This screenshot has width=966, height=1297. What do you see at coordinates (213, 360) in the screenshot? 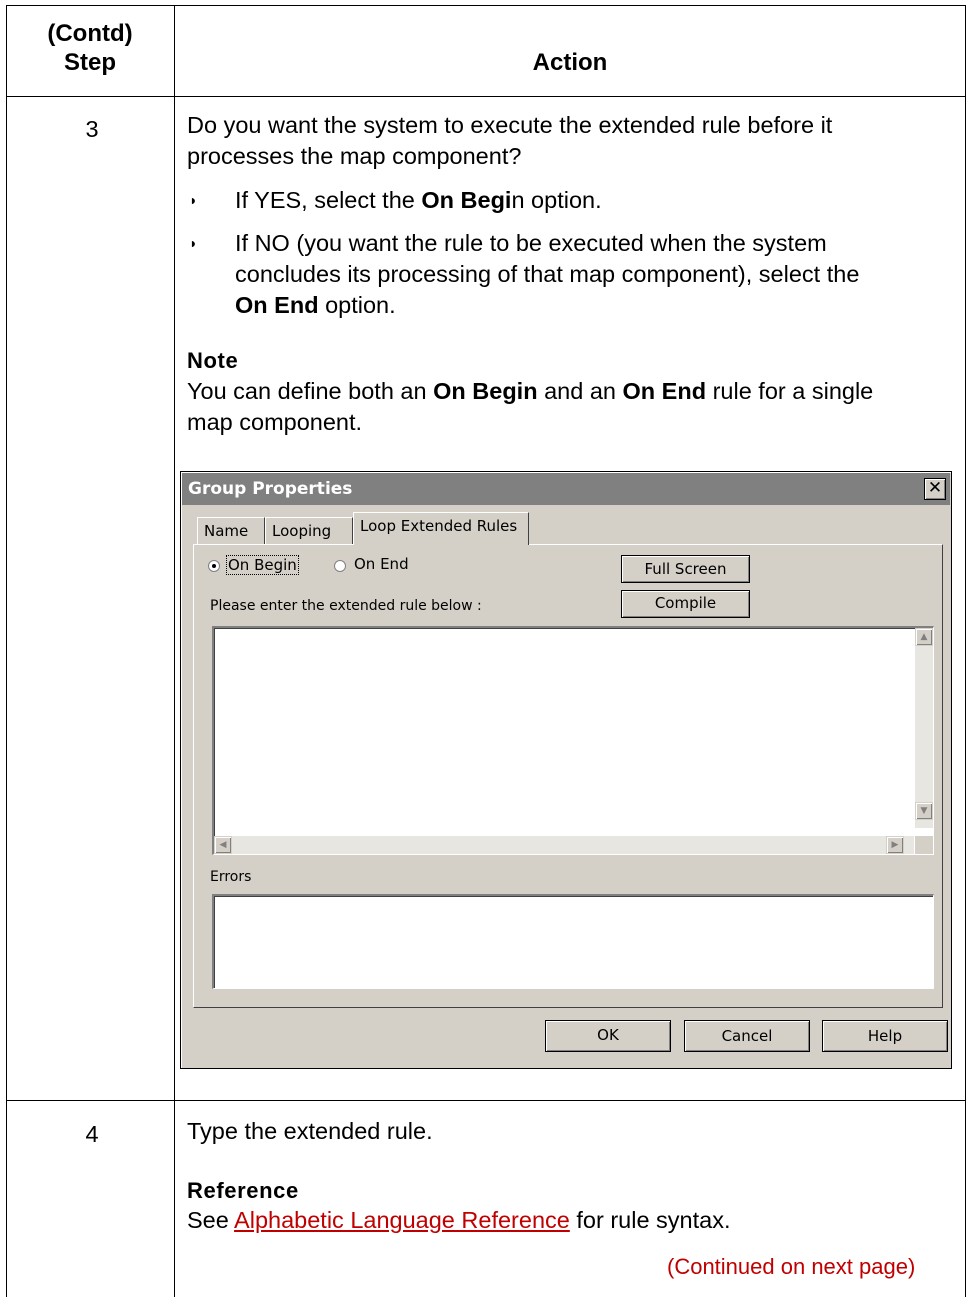
I see `note-heading: Note` at bounding box center [213, 360].